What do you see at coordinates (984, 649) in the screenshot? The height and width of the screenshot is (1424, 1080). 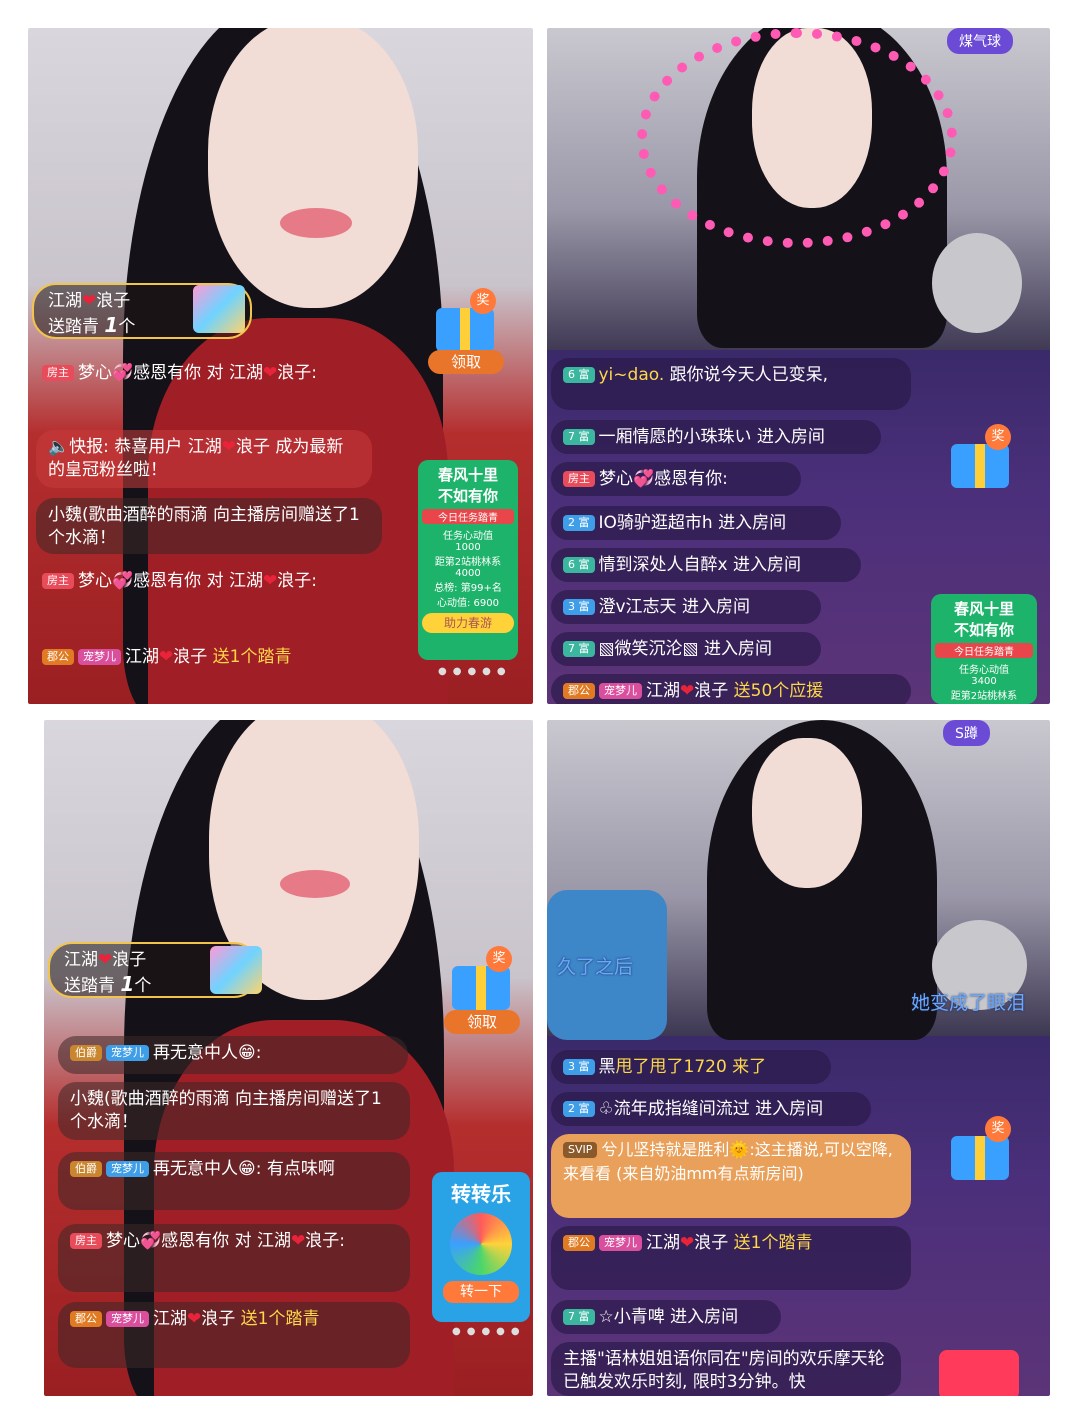 I see `spring-event-widget: 春风十里 不如有你 今日任务踏青 任务心动值 3400 距第2站桃林系` at bounding box center [984, 649].